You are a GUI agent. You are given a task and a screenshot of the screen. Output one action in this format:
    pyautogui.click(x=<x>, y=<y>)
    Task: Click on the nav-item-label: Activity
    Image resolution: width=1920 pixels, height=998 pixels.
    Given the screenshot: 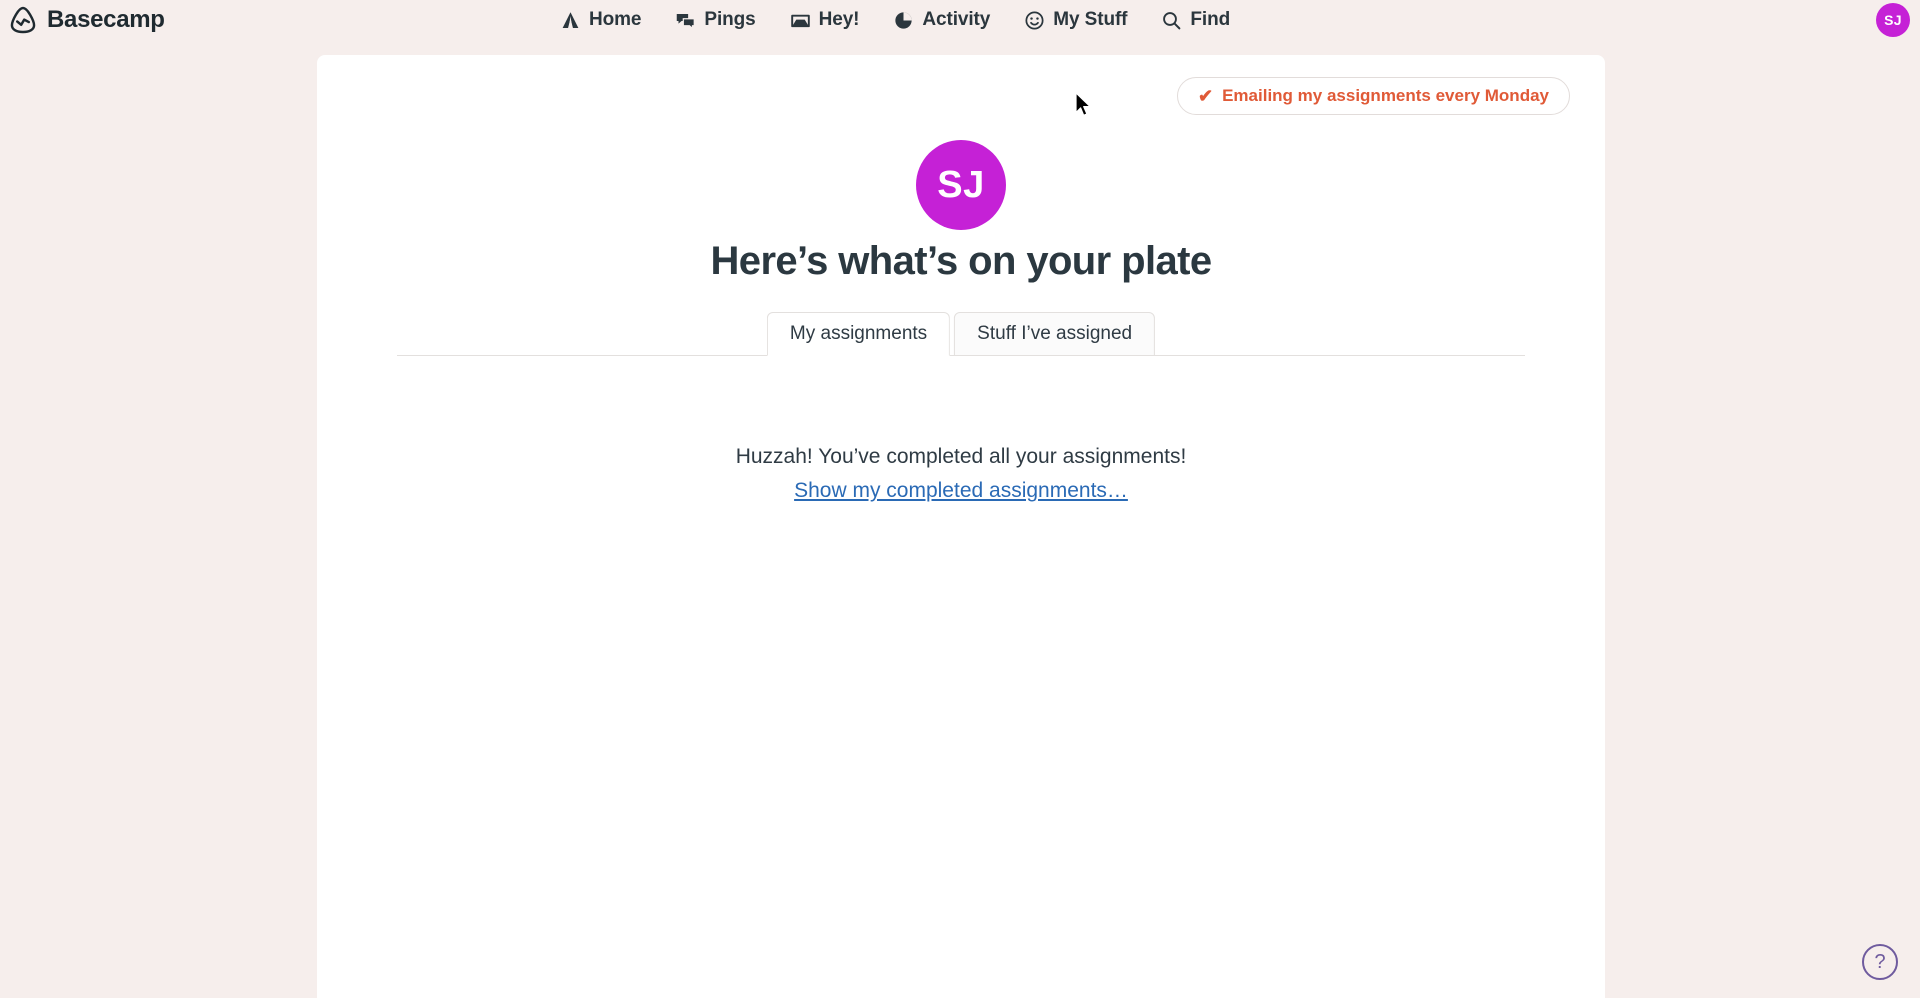 What is the action you would take?
    pyautogui.click(x=956, y=19)
    